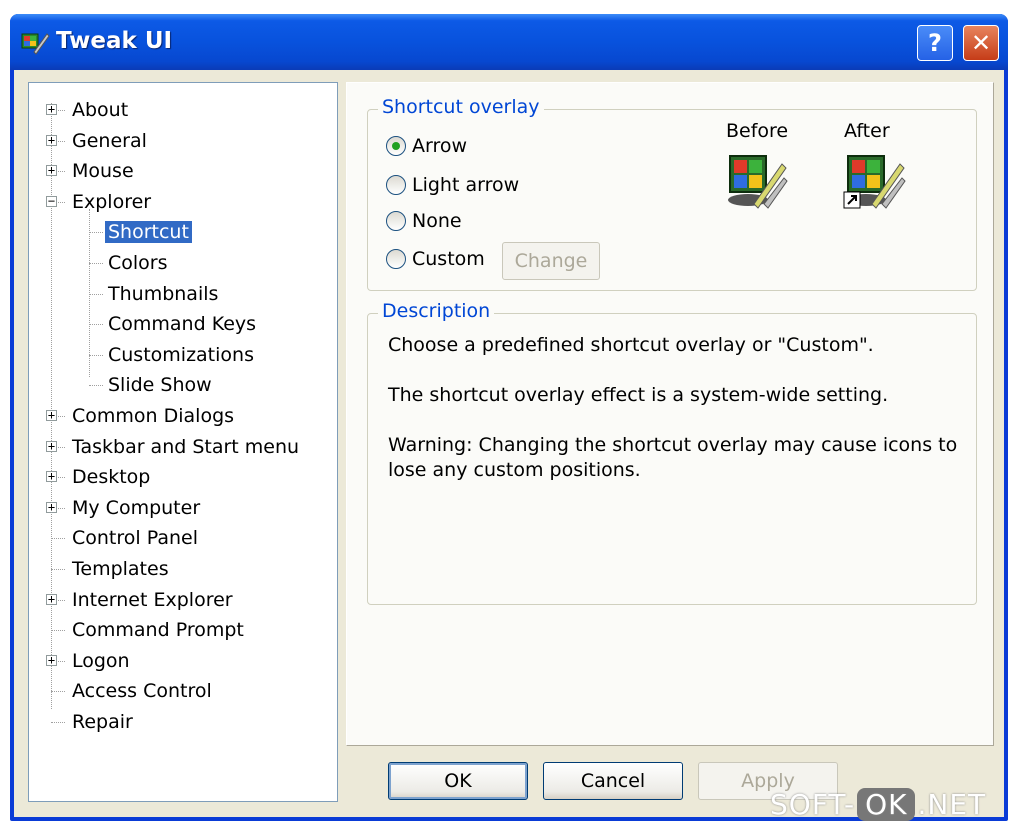 This screenshot has height=833, width=1020. I want to click on watermark-prefix: SOFT-, so click(813, 804).